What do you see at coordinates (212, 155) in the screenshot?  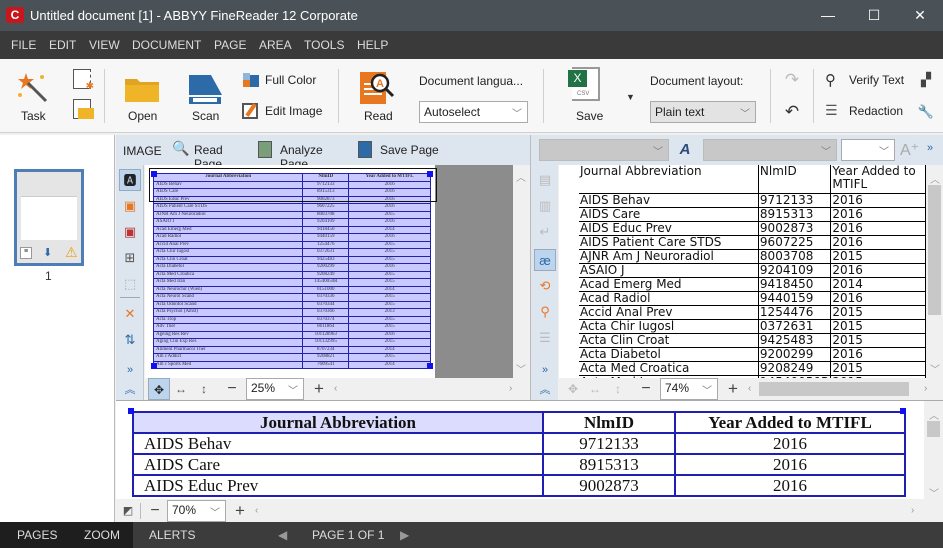 I see `read-page-button: 🔍 Read Page` at bounding box center [212, 155].